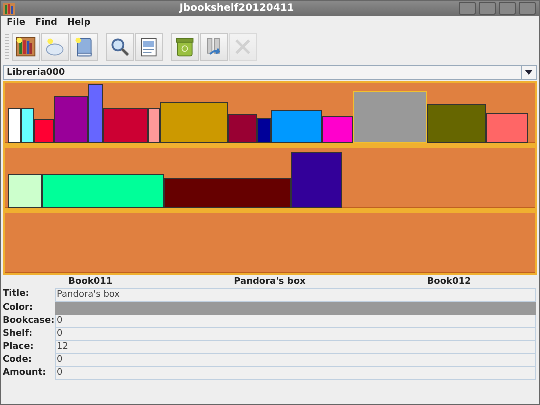  Describe the element at coordinates (270, 282) in the screenshot. I see `current-book-label: Pandora's box` at that location.